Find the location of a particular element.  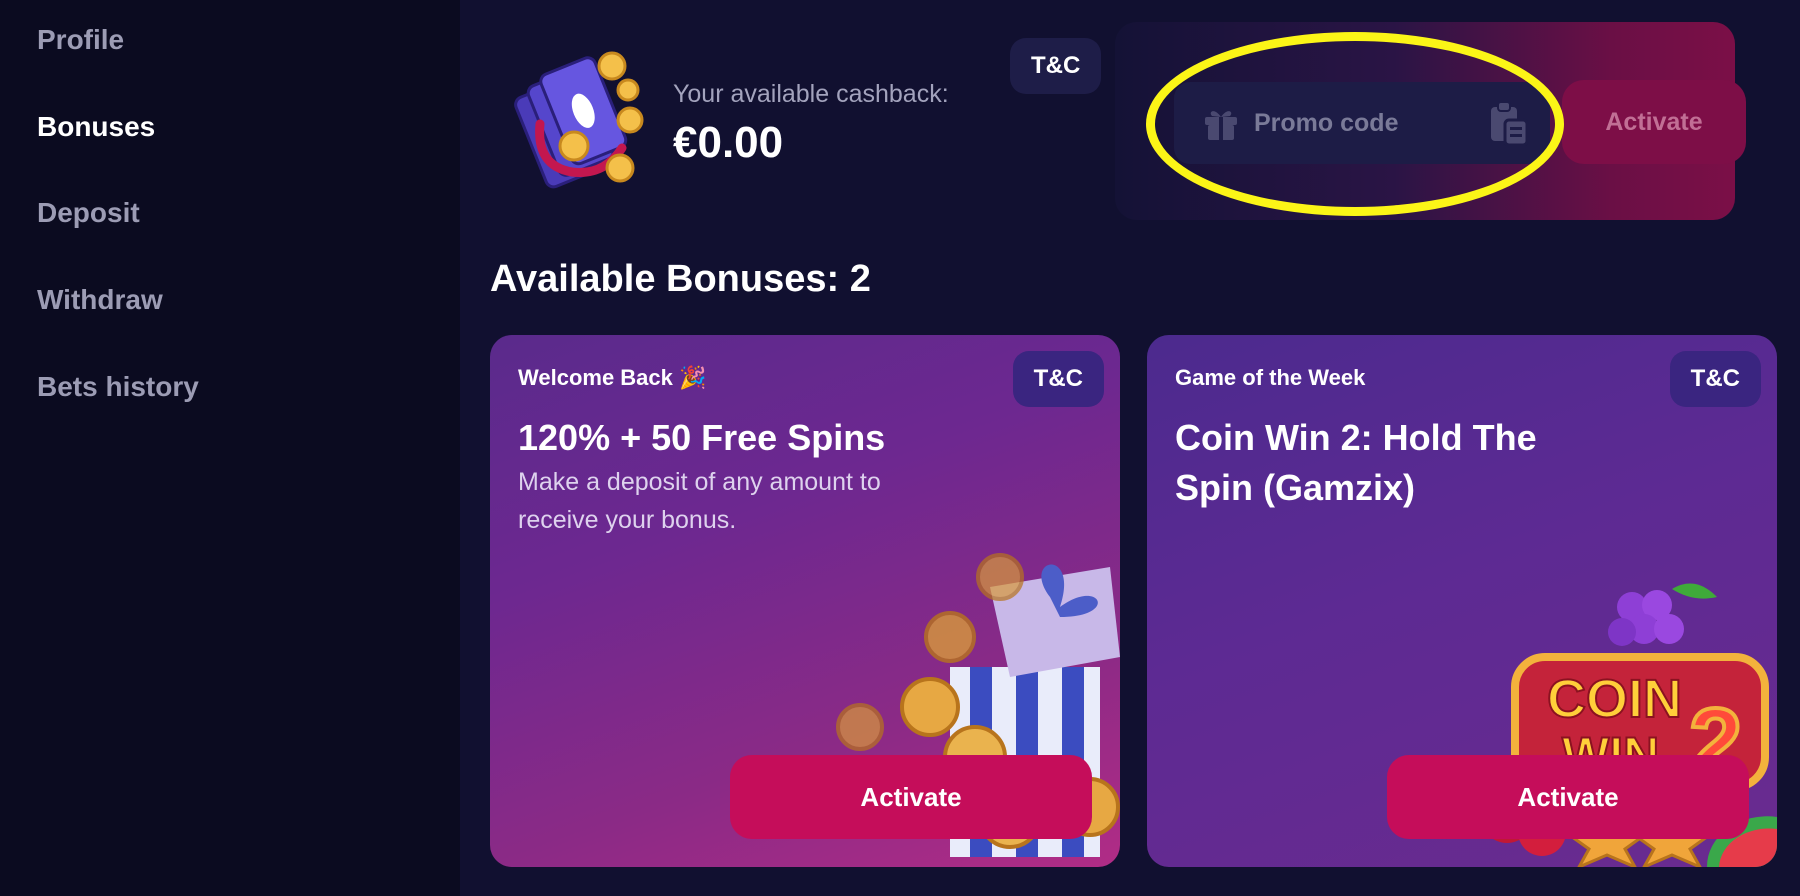

bonus-card-tag: Game of the Week is located at coordinates (1270, 377).